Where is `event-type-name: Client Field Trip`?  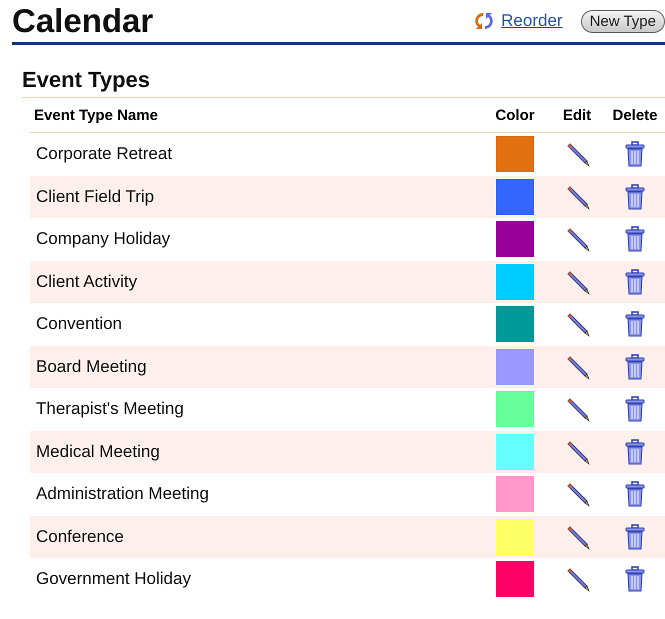 event-type-name: Client Field Trip is located at coordinates (95, 196).